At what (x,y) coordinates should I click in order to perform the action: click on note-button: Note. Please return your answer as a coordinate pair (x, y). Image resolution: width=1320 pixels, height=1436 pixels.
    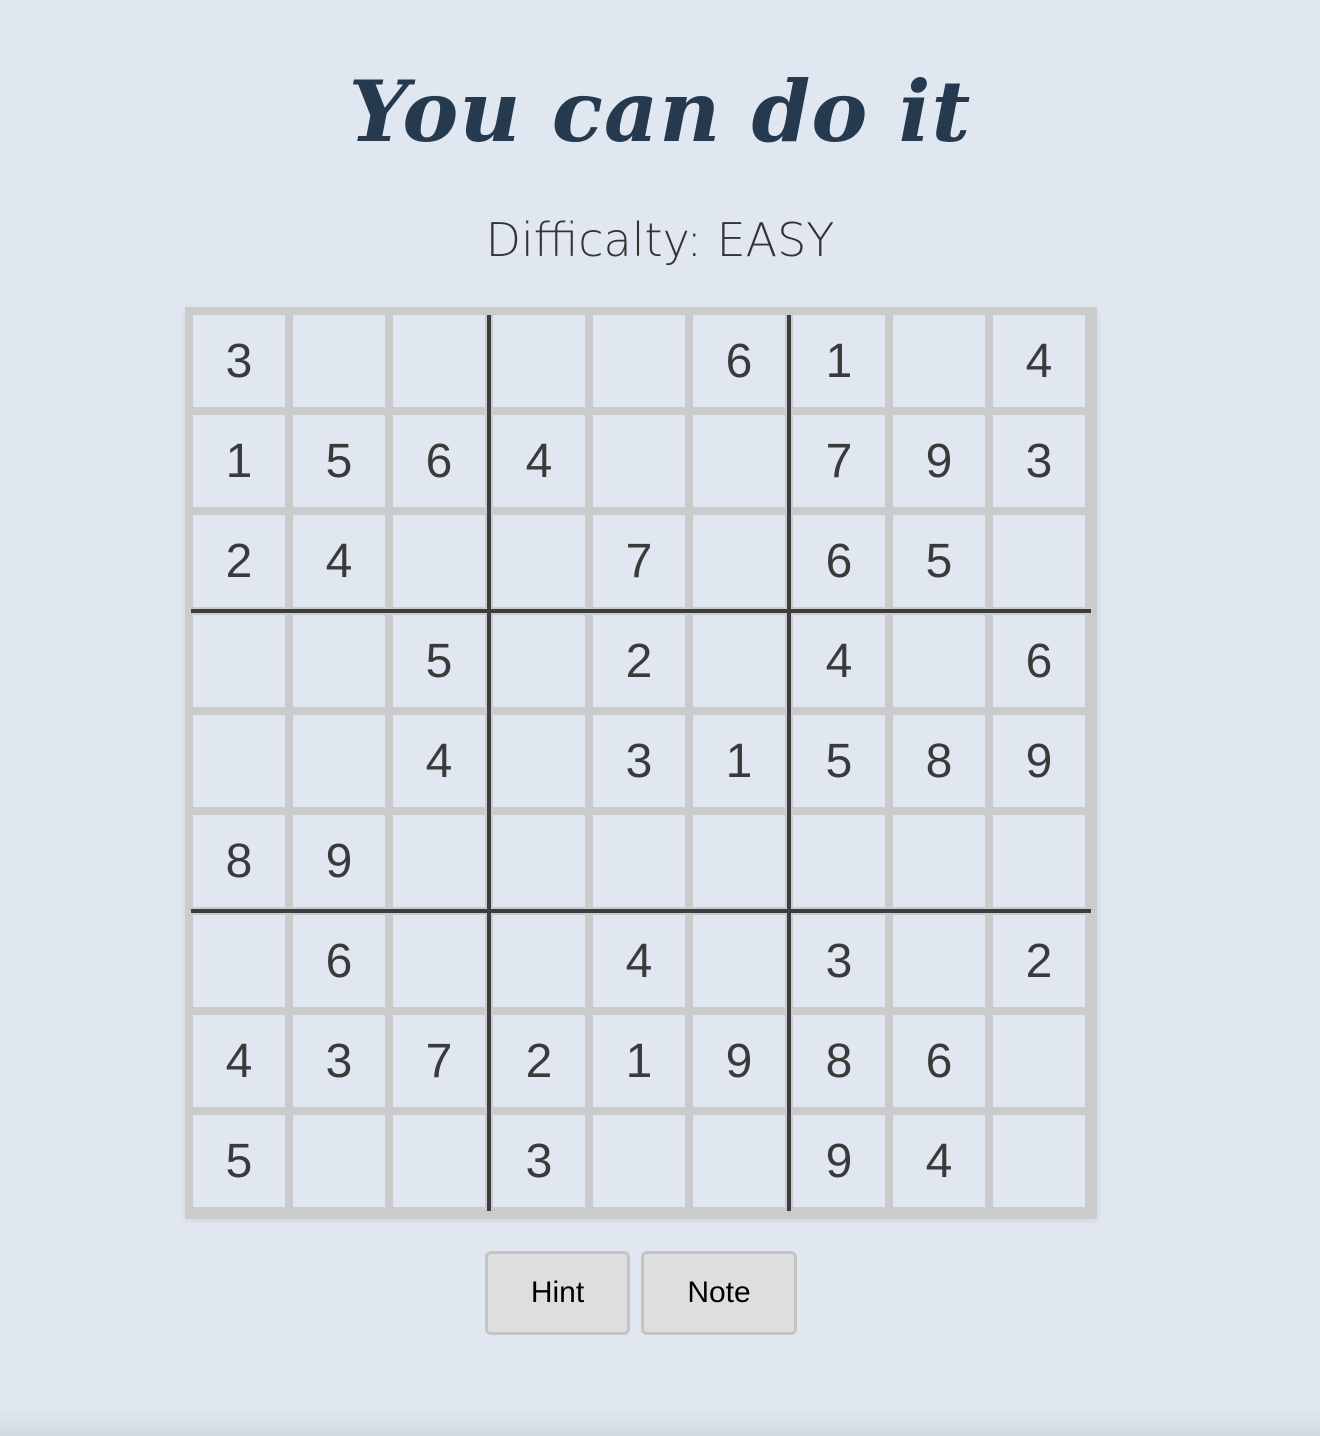
    Looking at the image, I should click on (719, 1293).